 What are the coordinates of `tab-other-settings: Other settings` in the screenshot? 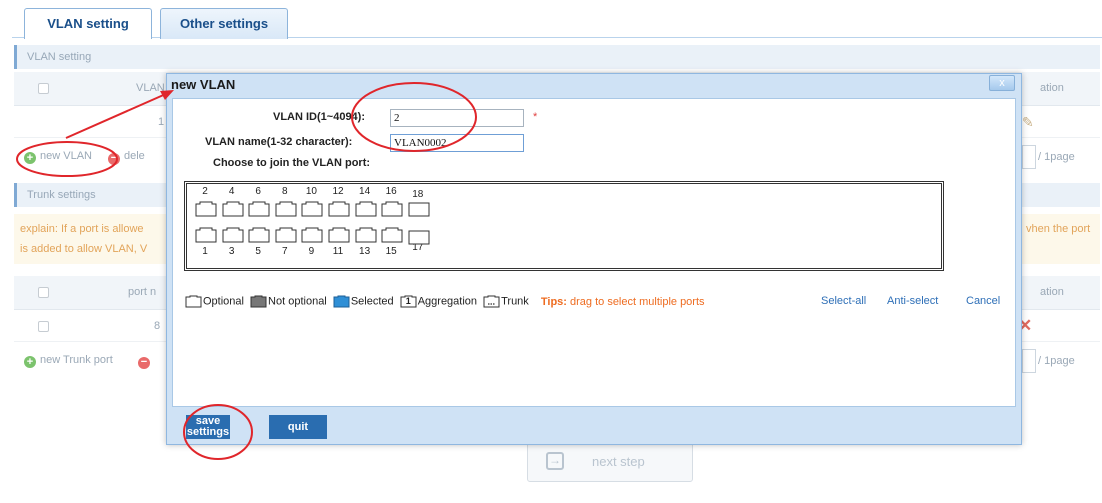 It's located at (224, 23).